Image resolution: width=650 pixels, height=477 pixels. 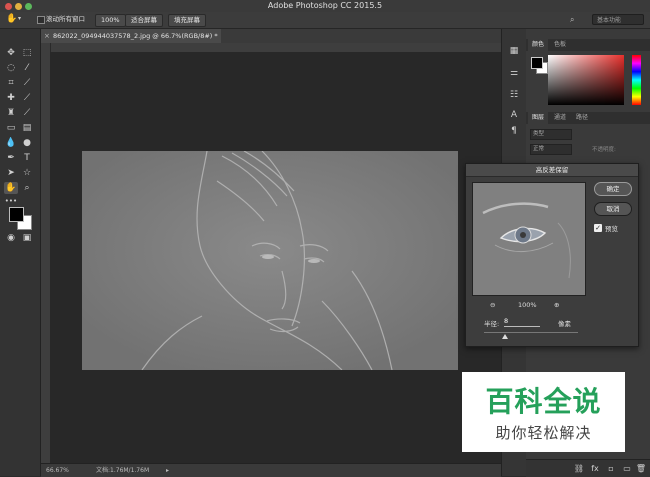 I want to click on preview-label: 预览, so click(x=611, y=229).